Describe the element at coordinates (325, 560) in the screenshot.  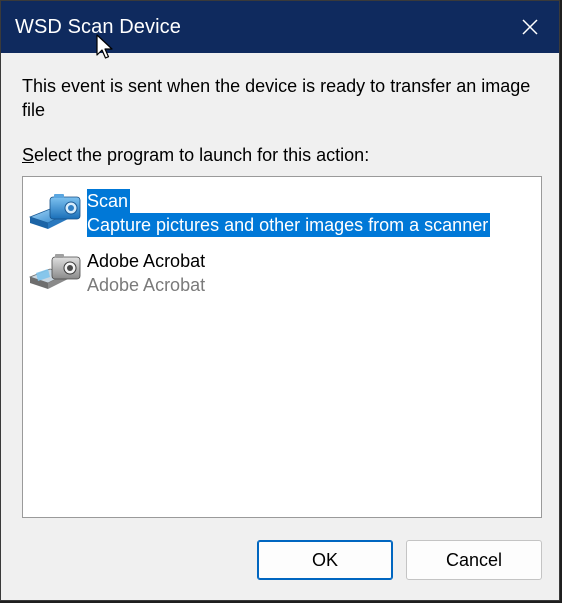
I see `ok-button: OK` at that location.